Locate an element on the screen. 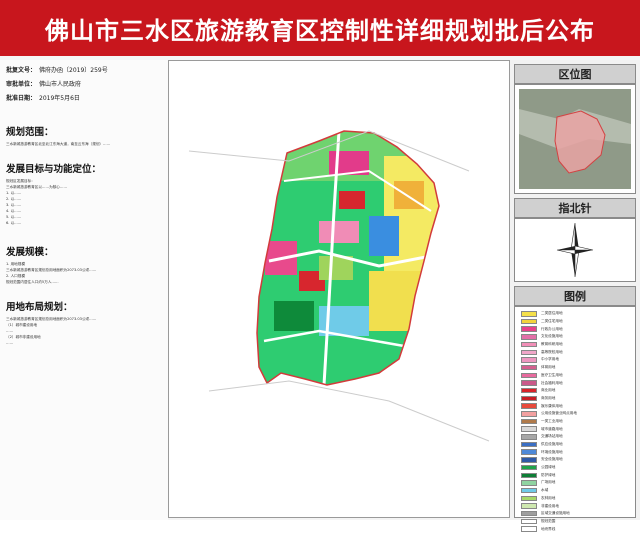  legend-item: 中小学用地 is located at coordinates (575, 360).